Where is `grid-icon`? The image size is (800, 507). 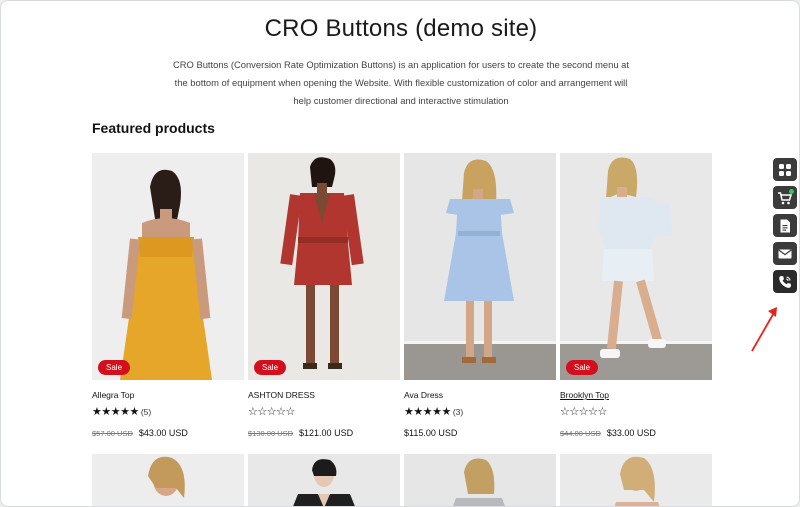
grid-icon is located at coordinates (785, 169).